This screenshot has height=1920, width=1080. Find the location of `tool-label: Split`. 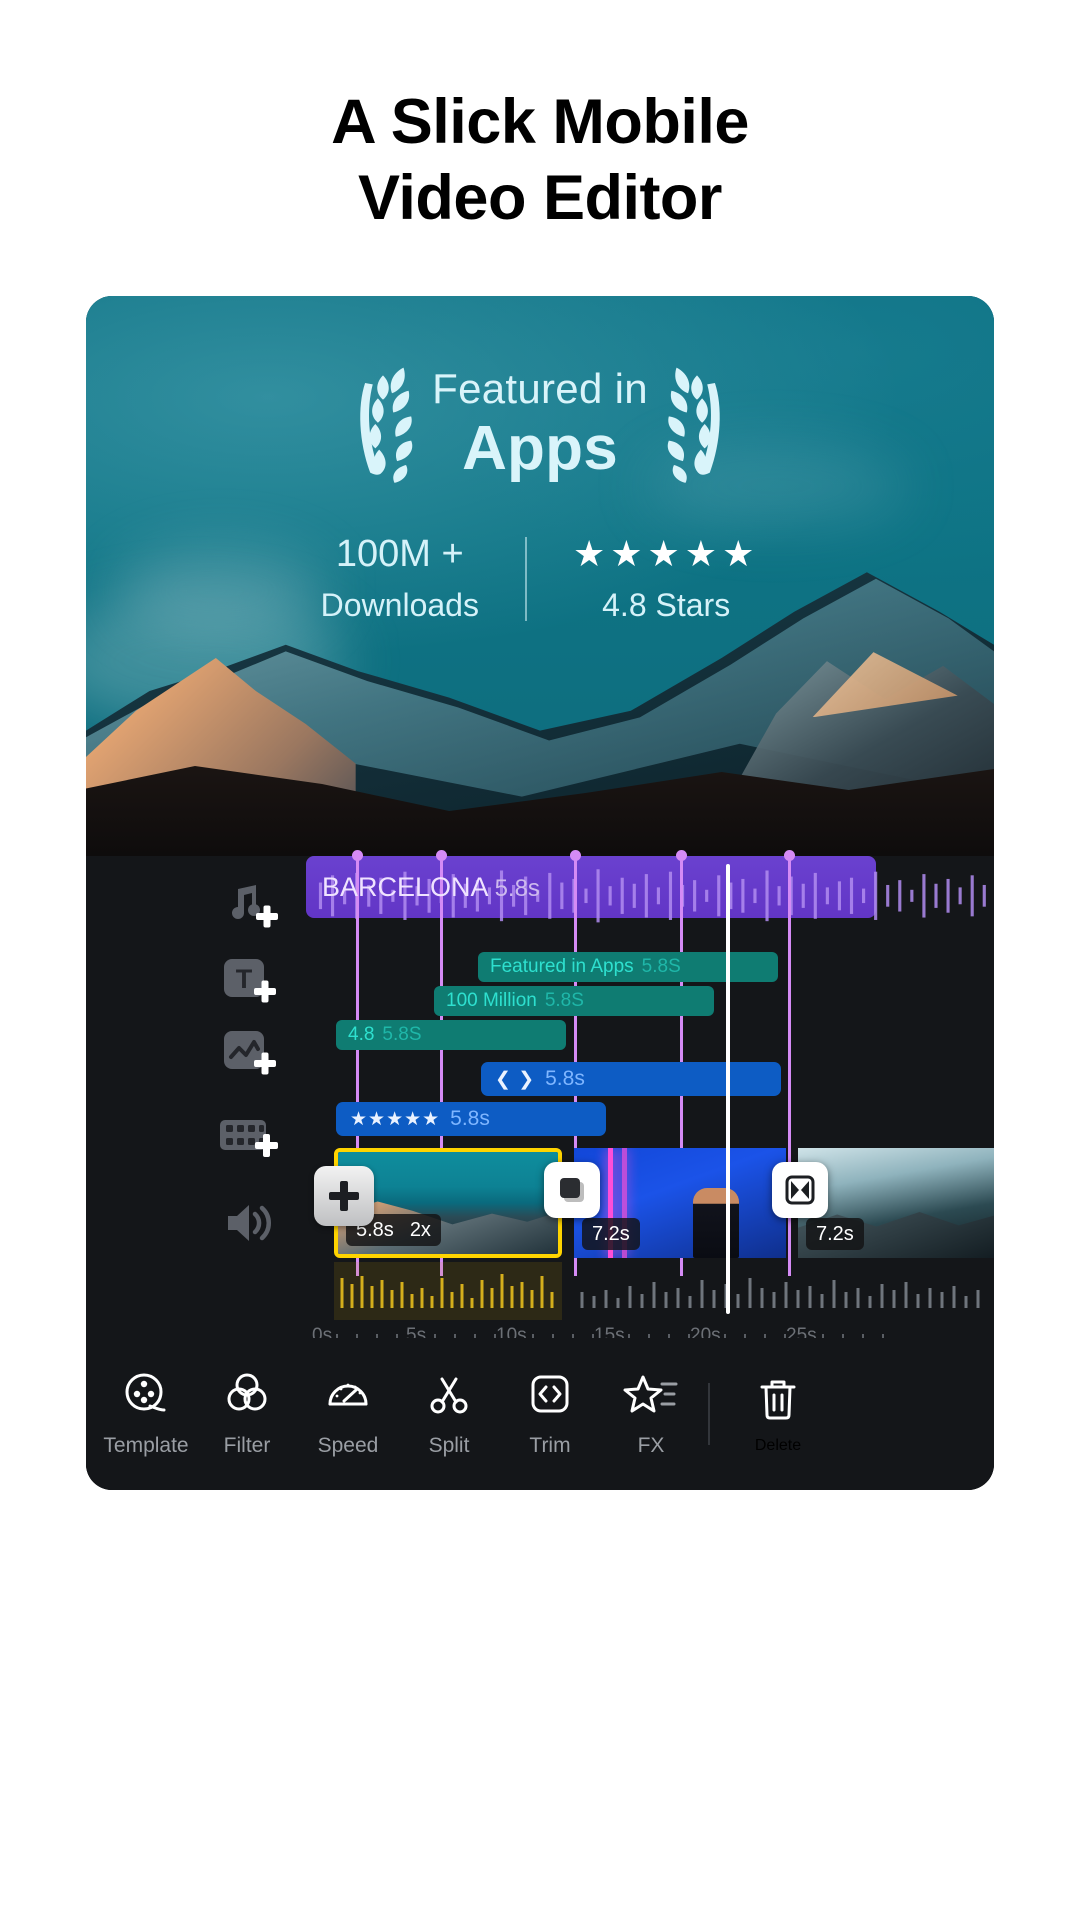

tool-label: Split is located at coordinates (449, 1445).